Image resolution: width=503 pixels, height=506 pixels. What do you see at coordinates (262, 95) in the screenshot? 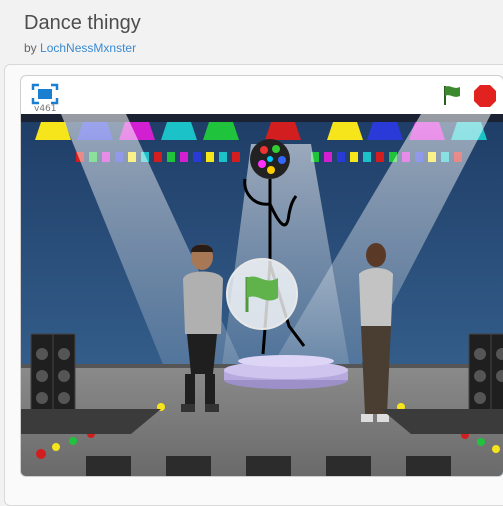
I see `player-controls: v461` at bounding box center [262, 95].